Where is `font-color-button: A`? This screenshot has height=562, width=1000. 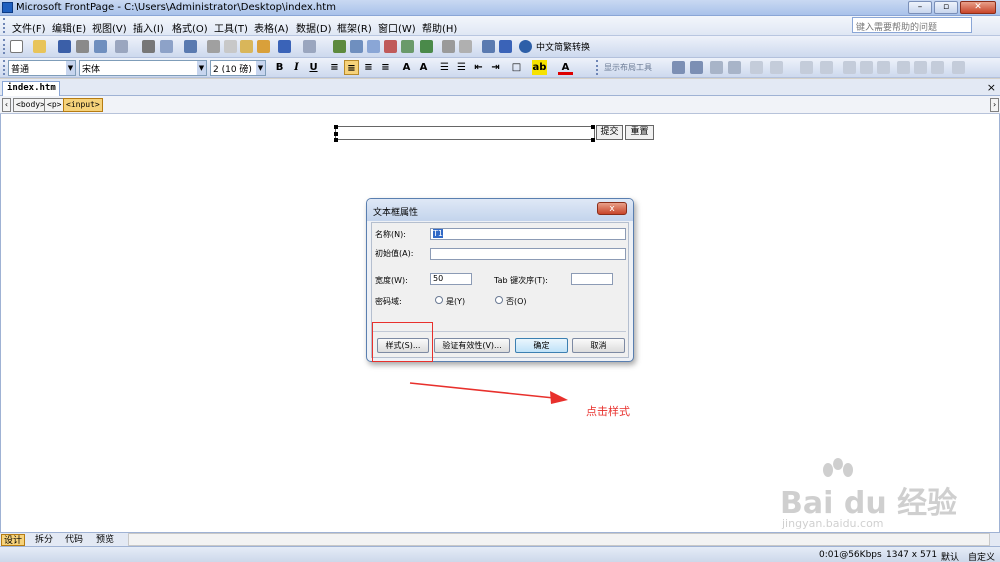 font-color-button: A is located at coordinates (565, 67).